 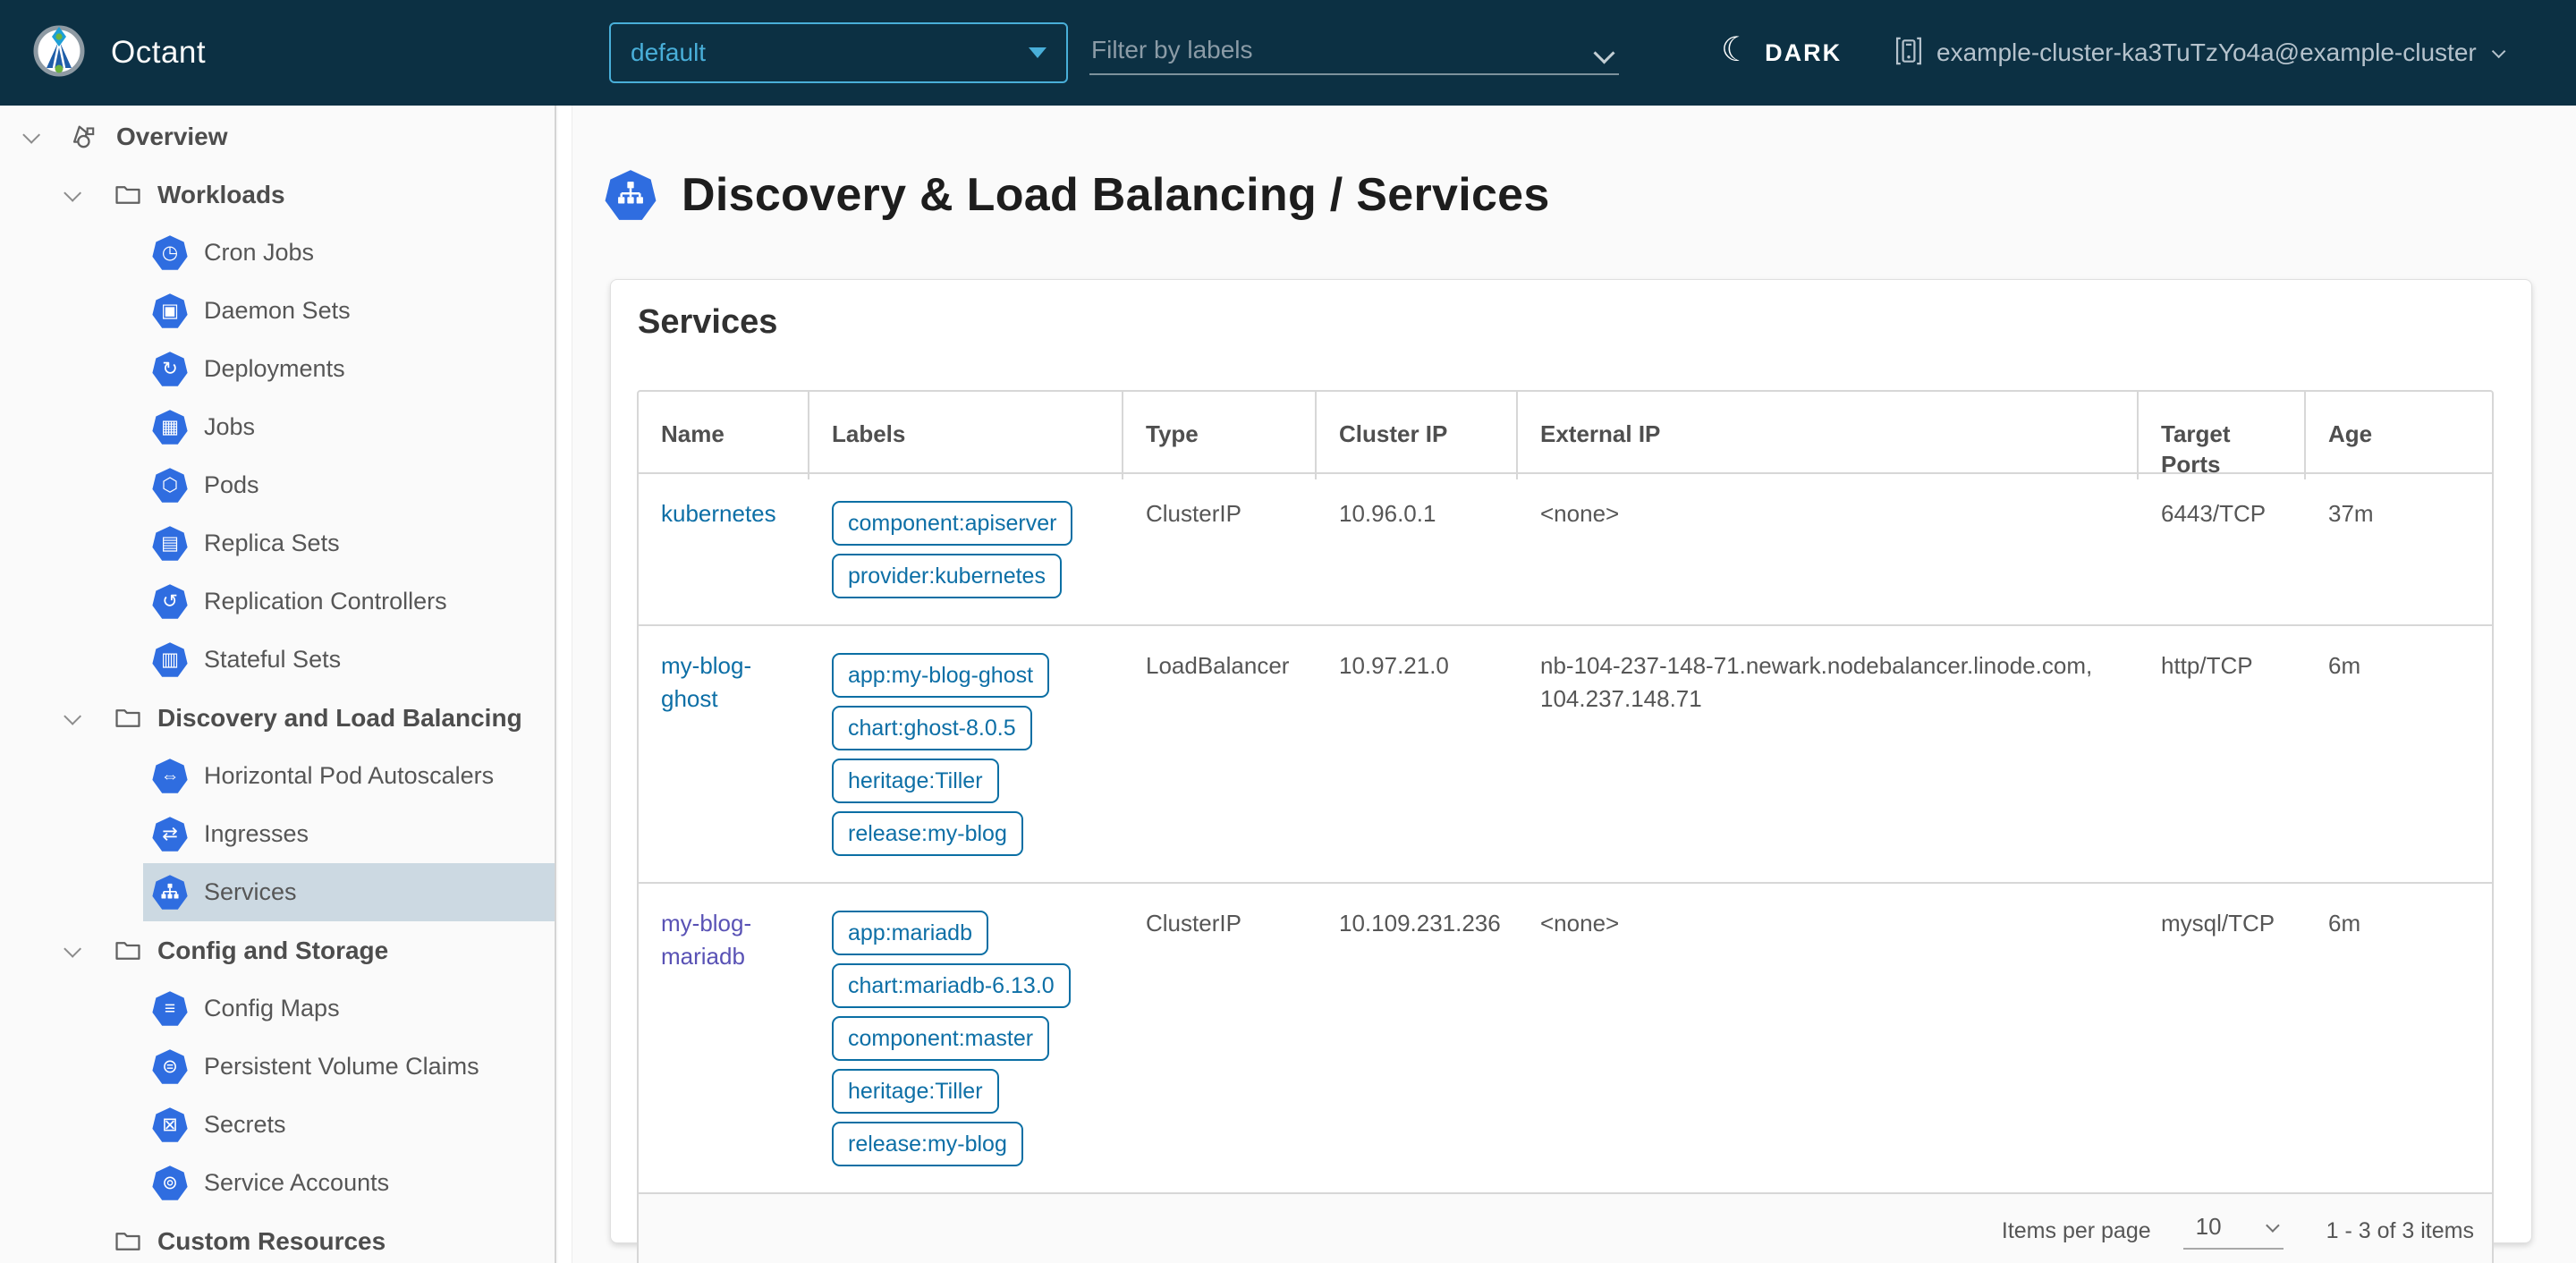 What do you see at coordinates (272, 1008) in the screenshot?
I see `sidebar-item-label: Config Maps` at bounding box center [272, 1008].